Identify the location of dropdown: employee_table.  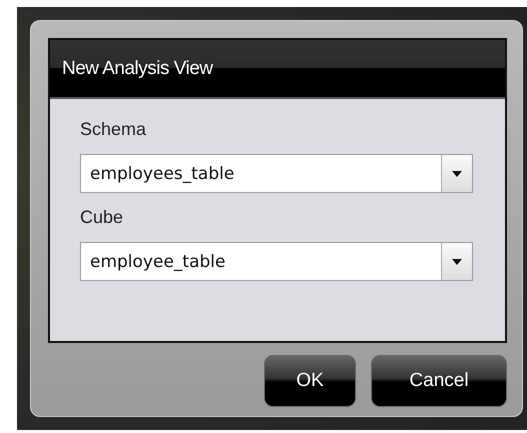
(276, 261).